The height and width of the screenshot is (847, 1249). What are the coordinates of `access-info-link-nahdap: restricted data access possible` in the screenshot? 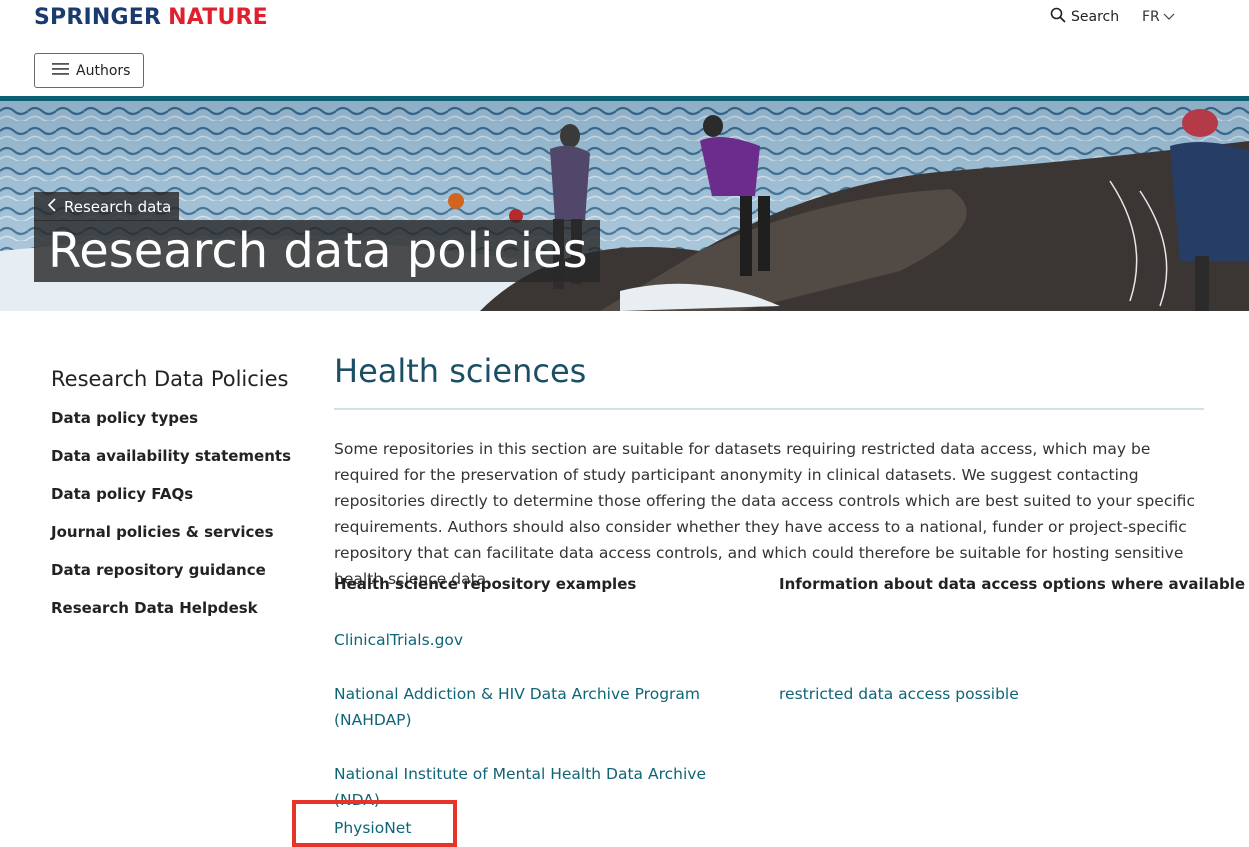 It's located at (899, 694).